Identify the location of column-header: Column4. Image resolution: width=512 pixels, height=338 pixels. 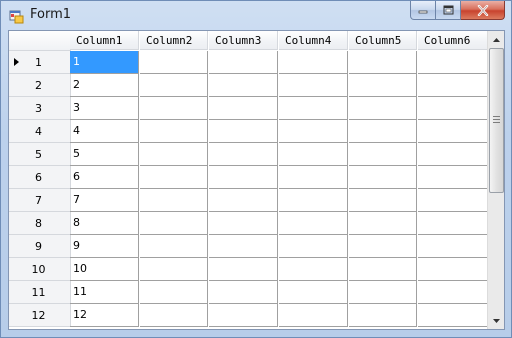
(313, 40).